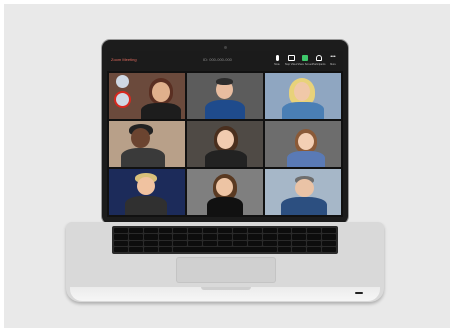 This screenshot has width=454, height=332. Describe the element at coordinates (277, 58) in the screenshot. I see `microphone-icon` at that location.